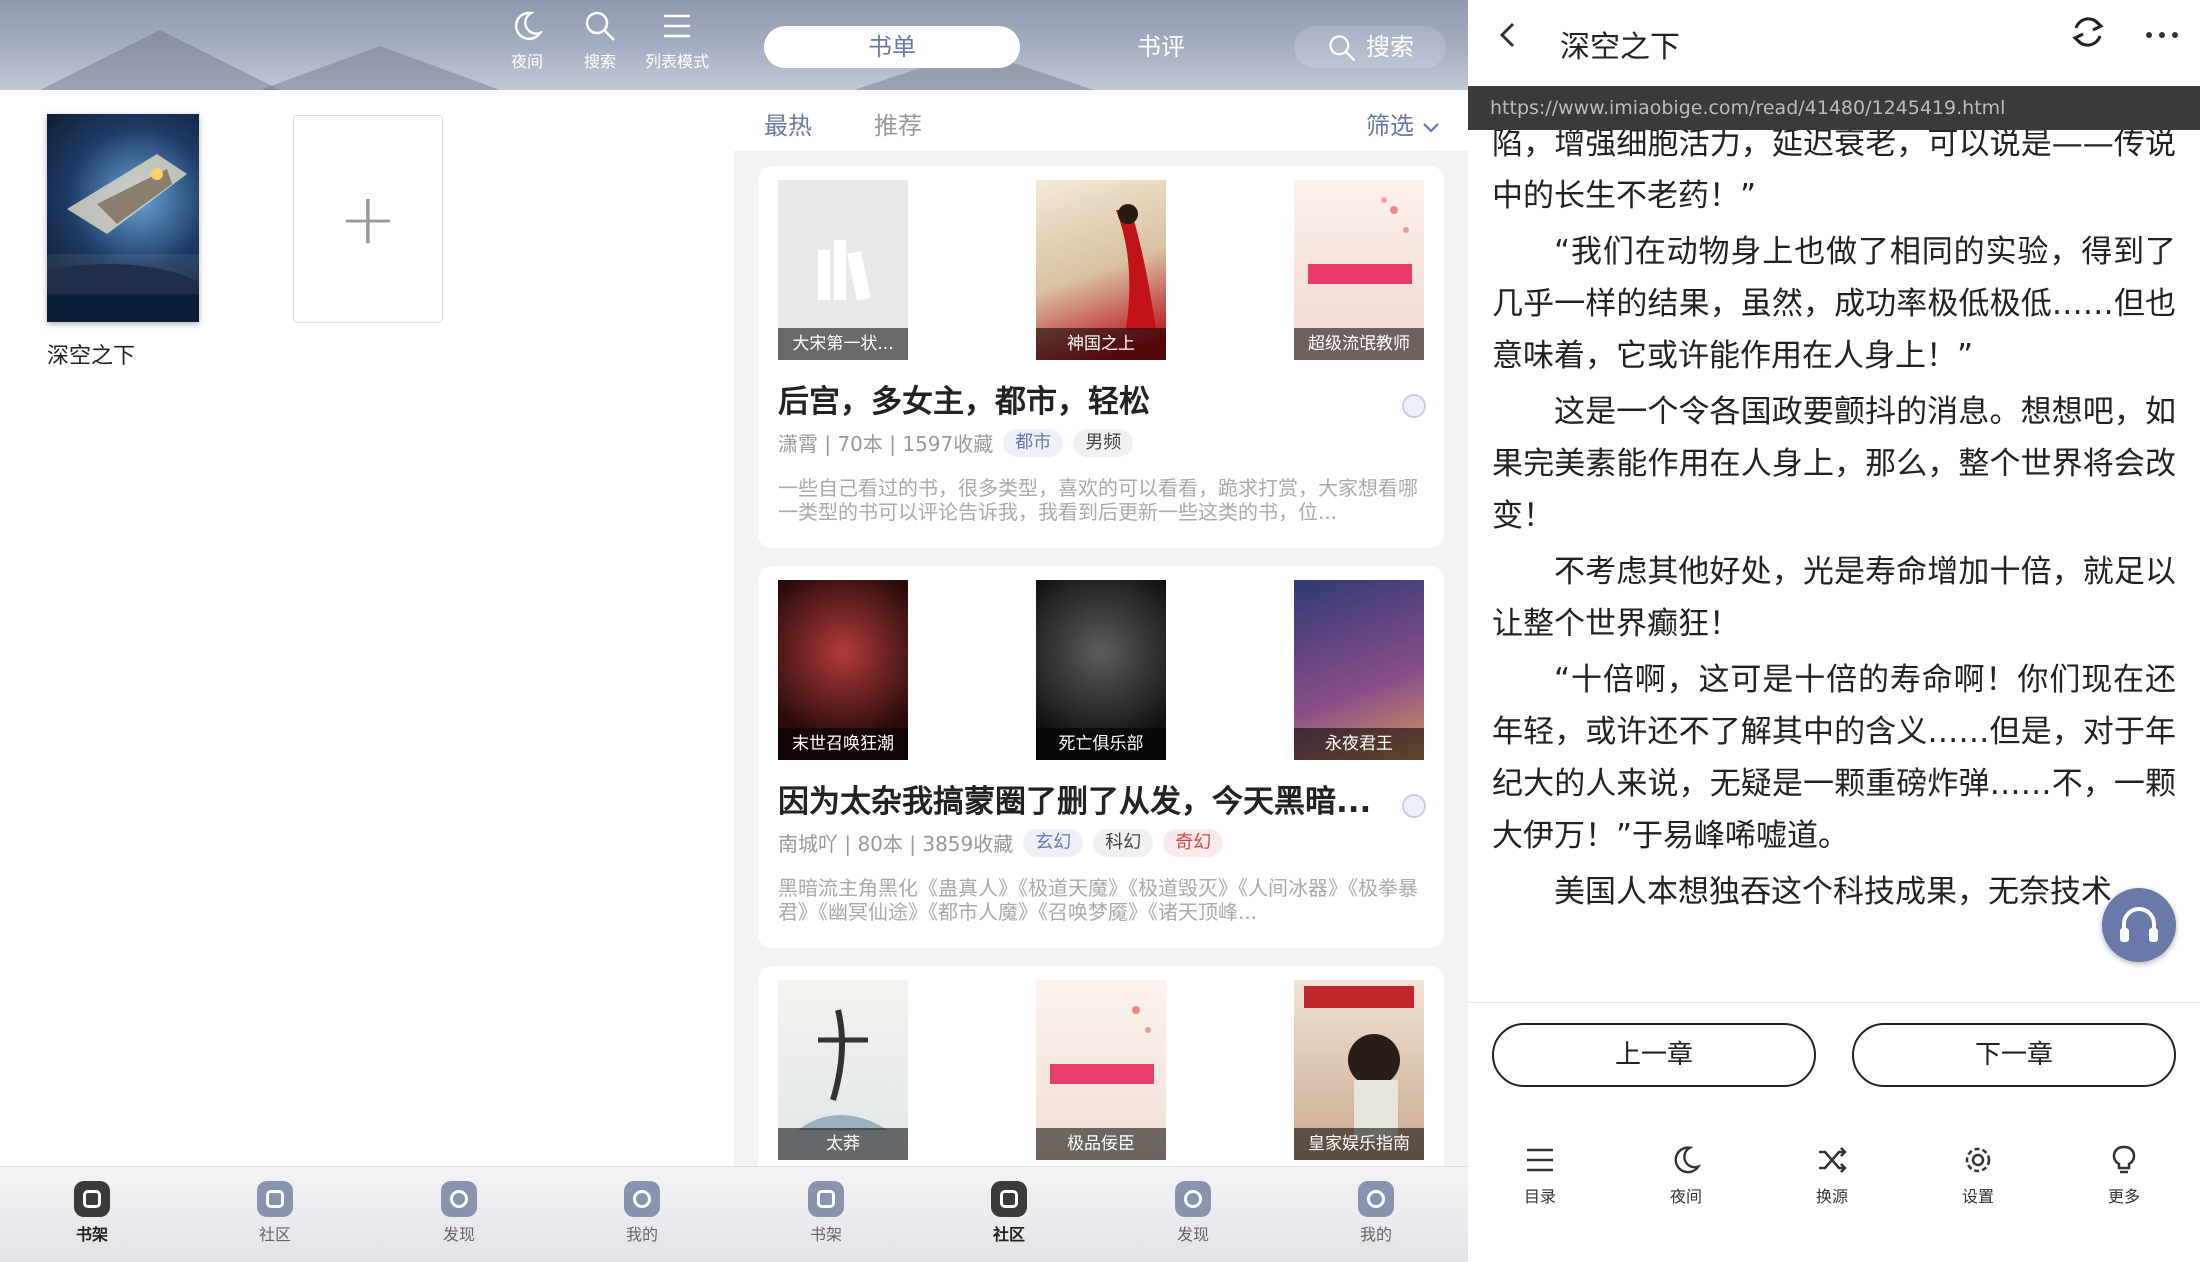 The height and width of the screenshot is (1262, 2200). I want to click on more-options-icon, so click(2162, 35).